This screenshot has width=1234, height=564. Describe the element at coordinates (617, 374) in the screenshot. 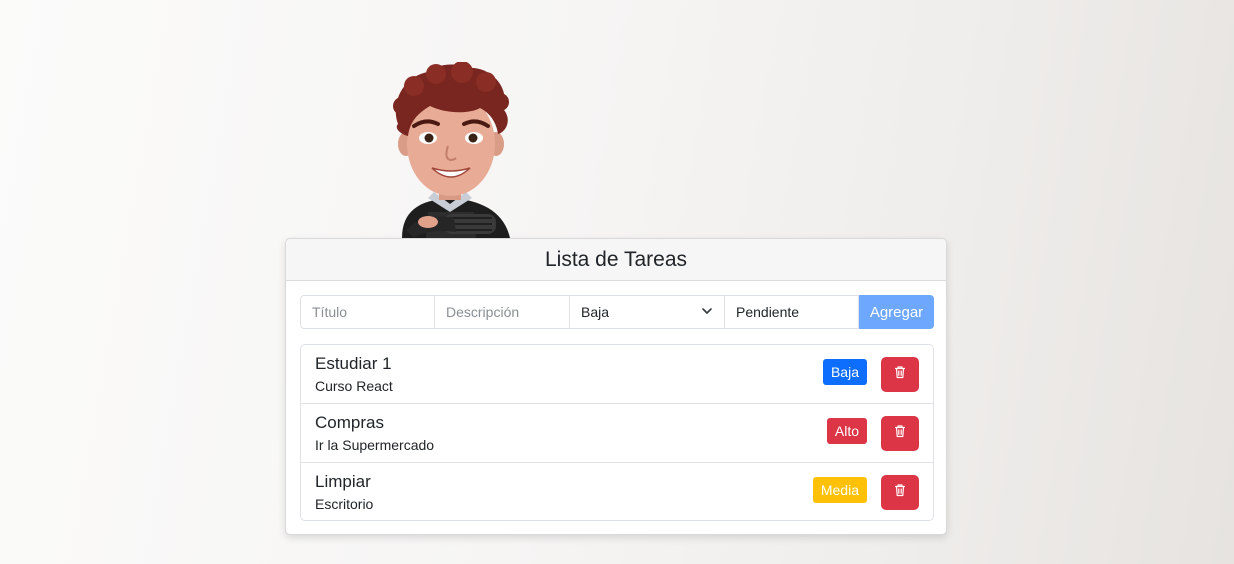

I see `list-item: Estudiar 1 Curso React Baja` at that location.